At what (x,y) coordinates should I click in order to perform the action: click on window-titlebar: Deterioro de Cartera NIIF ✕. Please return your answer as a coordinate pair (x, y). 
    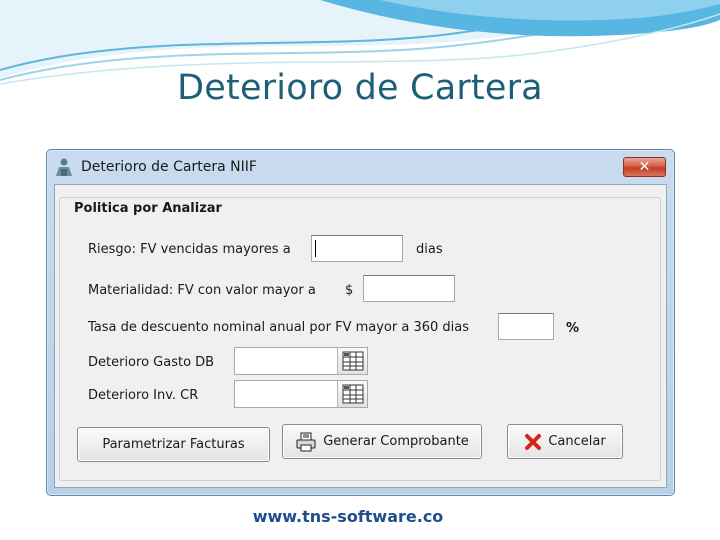
    Looking at the image, I should click on (360, 167).